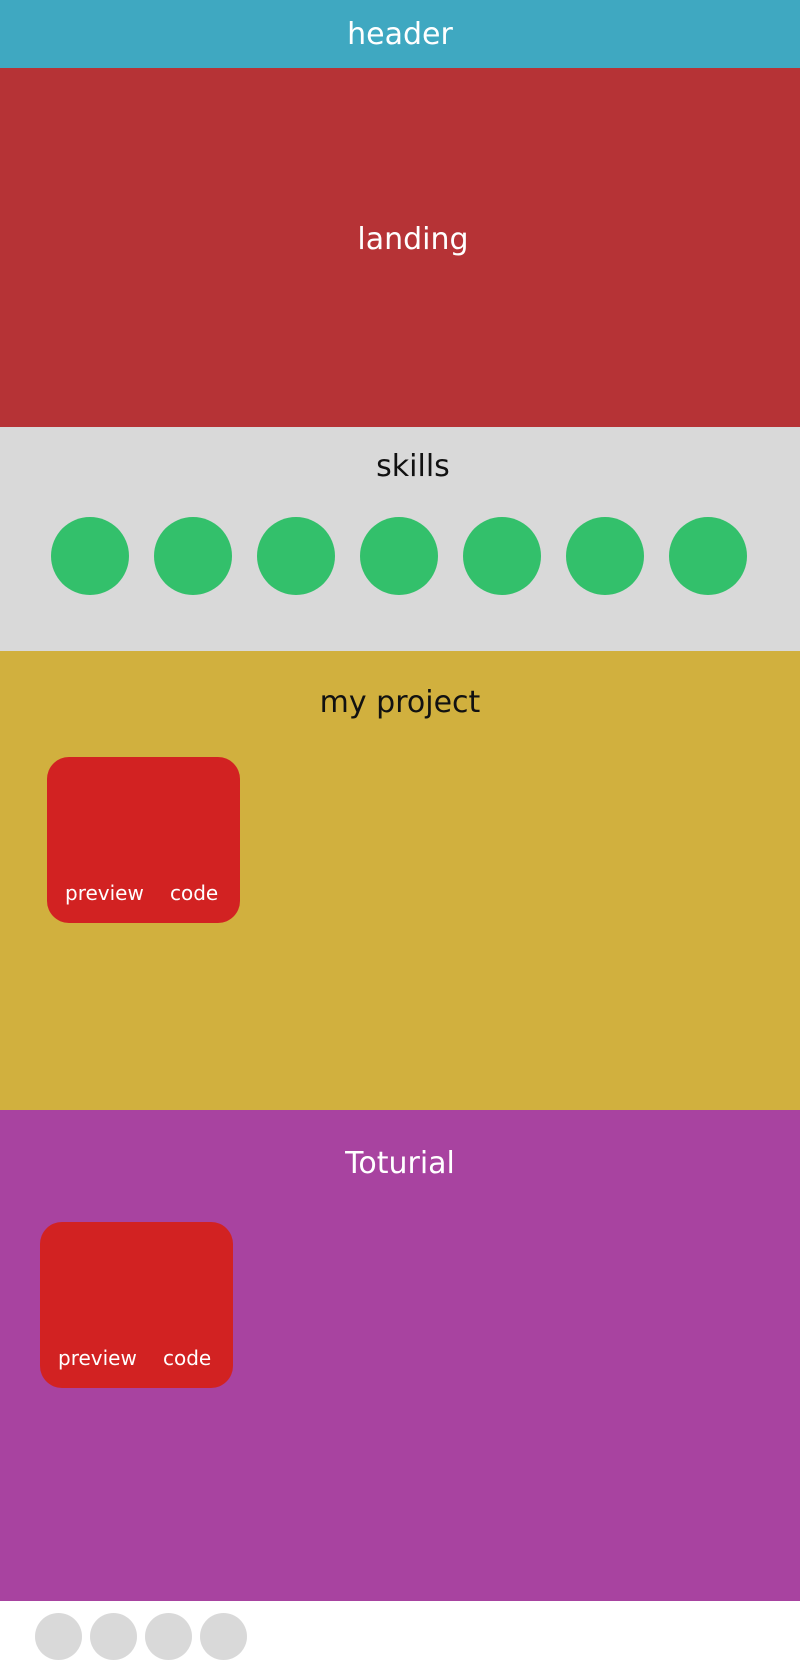  I want to click on project-code-link: code, so click(194, 893).